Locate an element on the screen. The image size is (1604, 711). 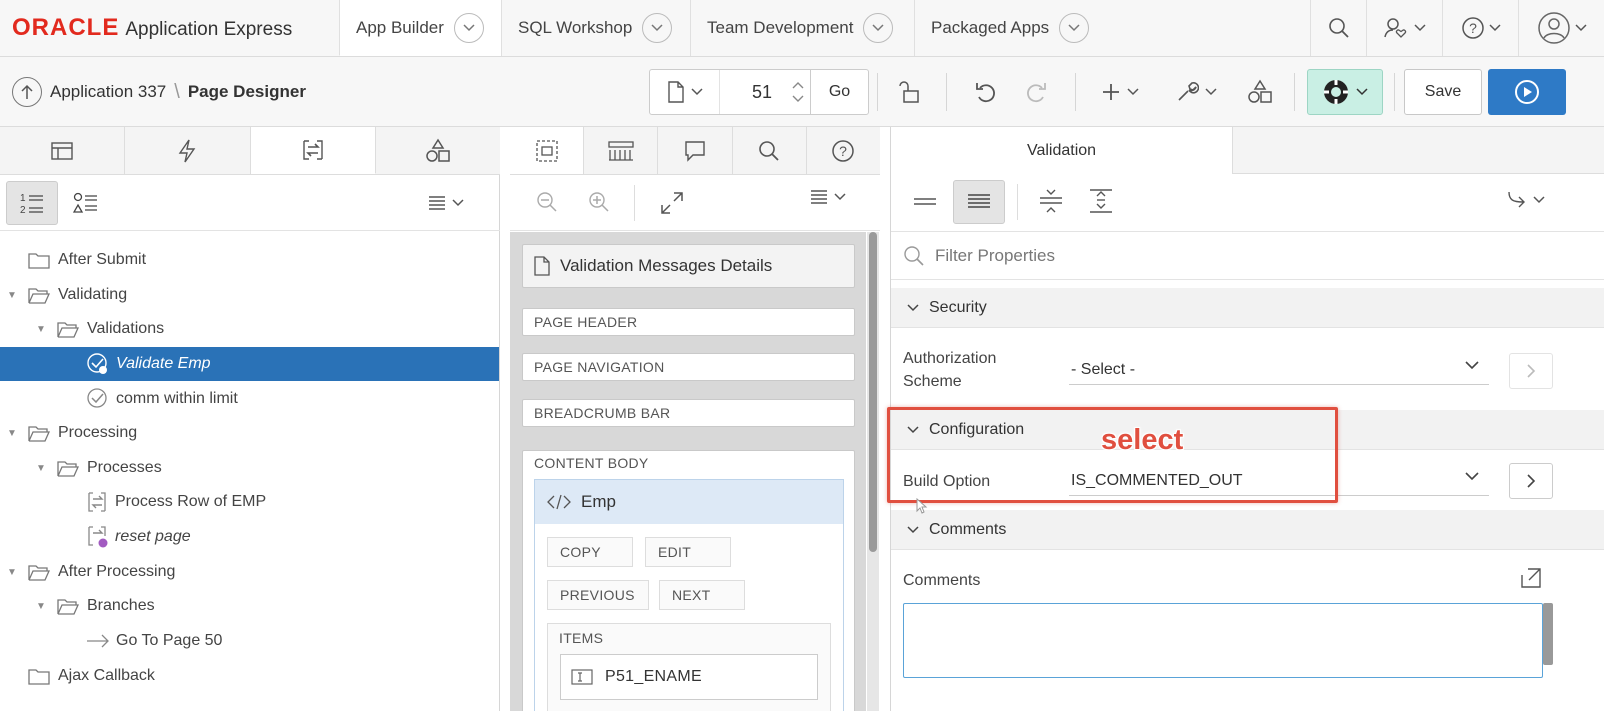
help-lifesaver-icon is located at coordinates (1336, 92).